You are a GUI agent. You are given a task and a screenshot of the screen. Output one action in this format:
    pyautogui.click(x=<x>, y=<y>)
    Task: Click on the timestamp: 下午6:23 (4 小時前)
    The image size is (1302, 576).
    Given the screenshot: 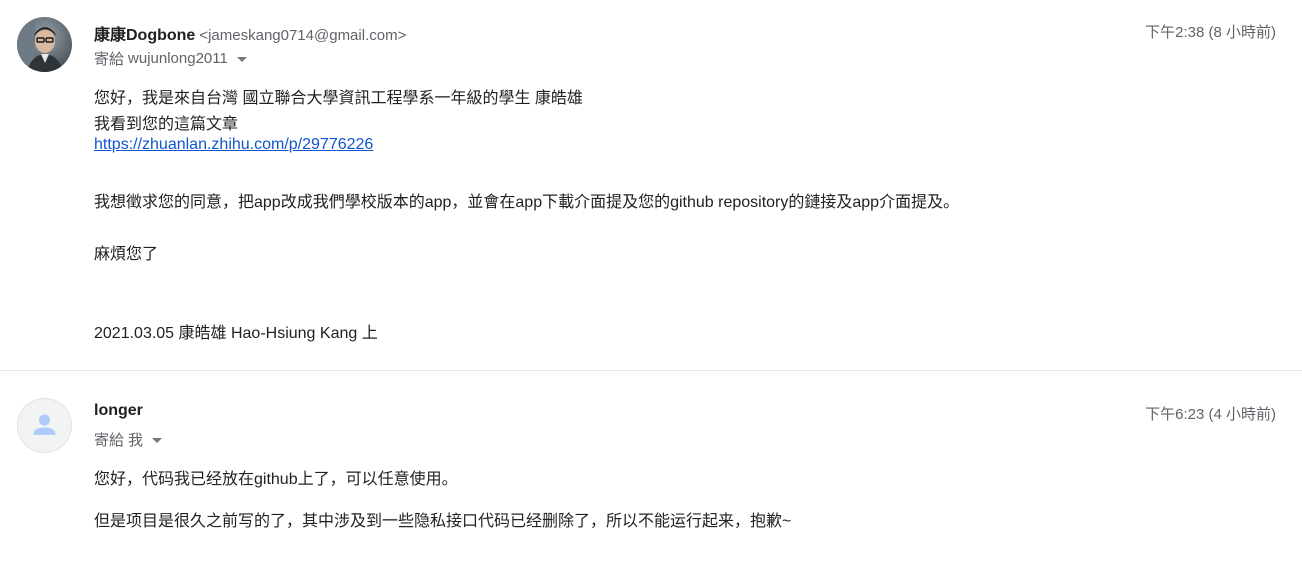 What is the action you would take?
    pyautogui.click(x=1210, y=414)
    